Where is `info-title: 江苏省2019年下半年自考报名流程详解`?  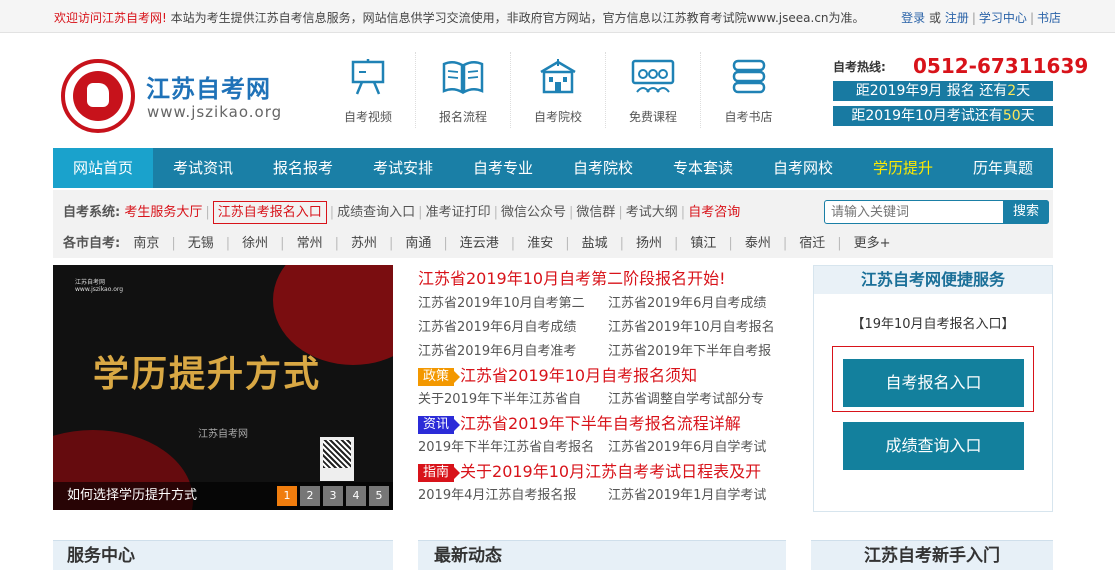 info-title: 江苏省2019年下半年自考报名流程详解 is located at coordinates (600, 423).